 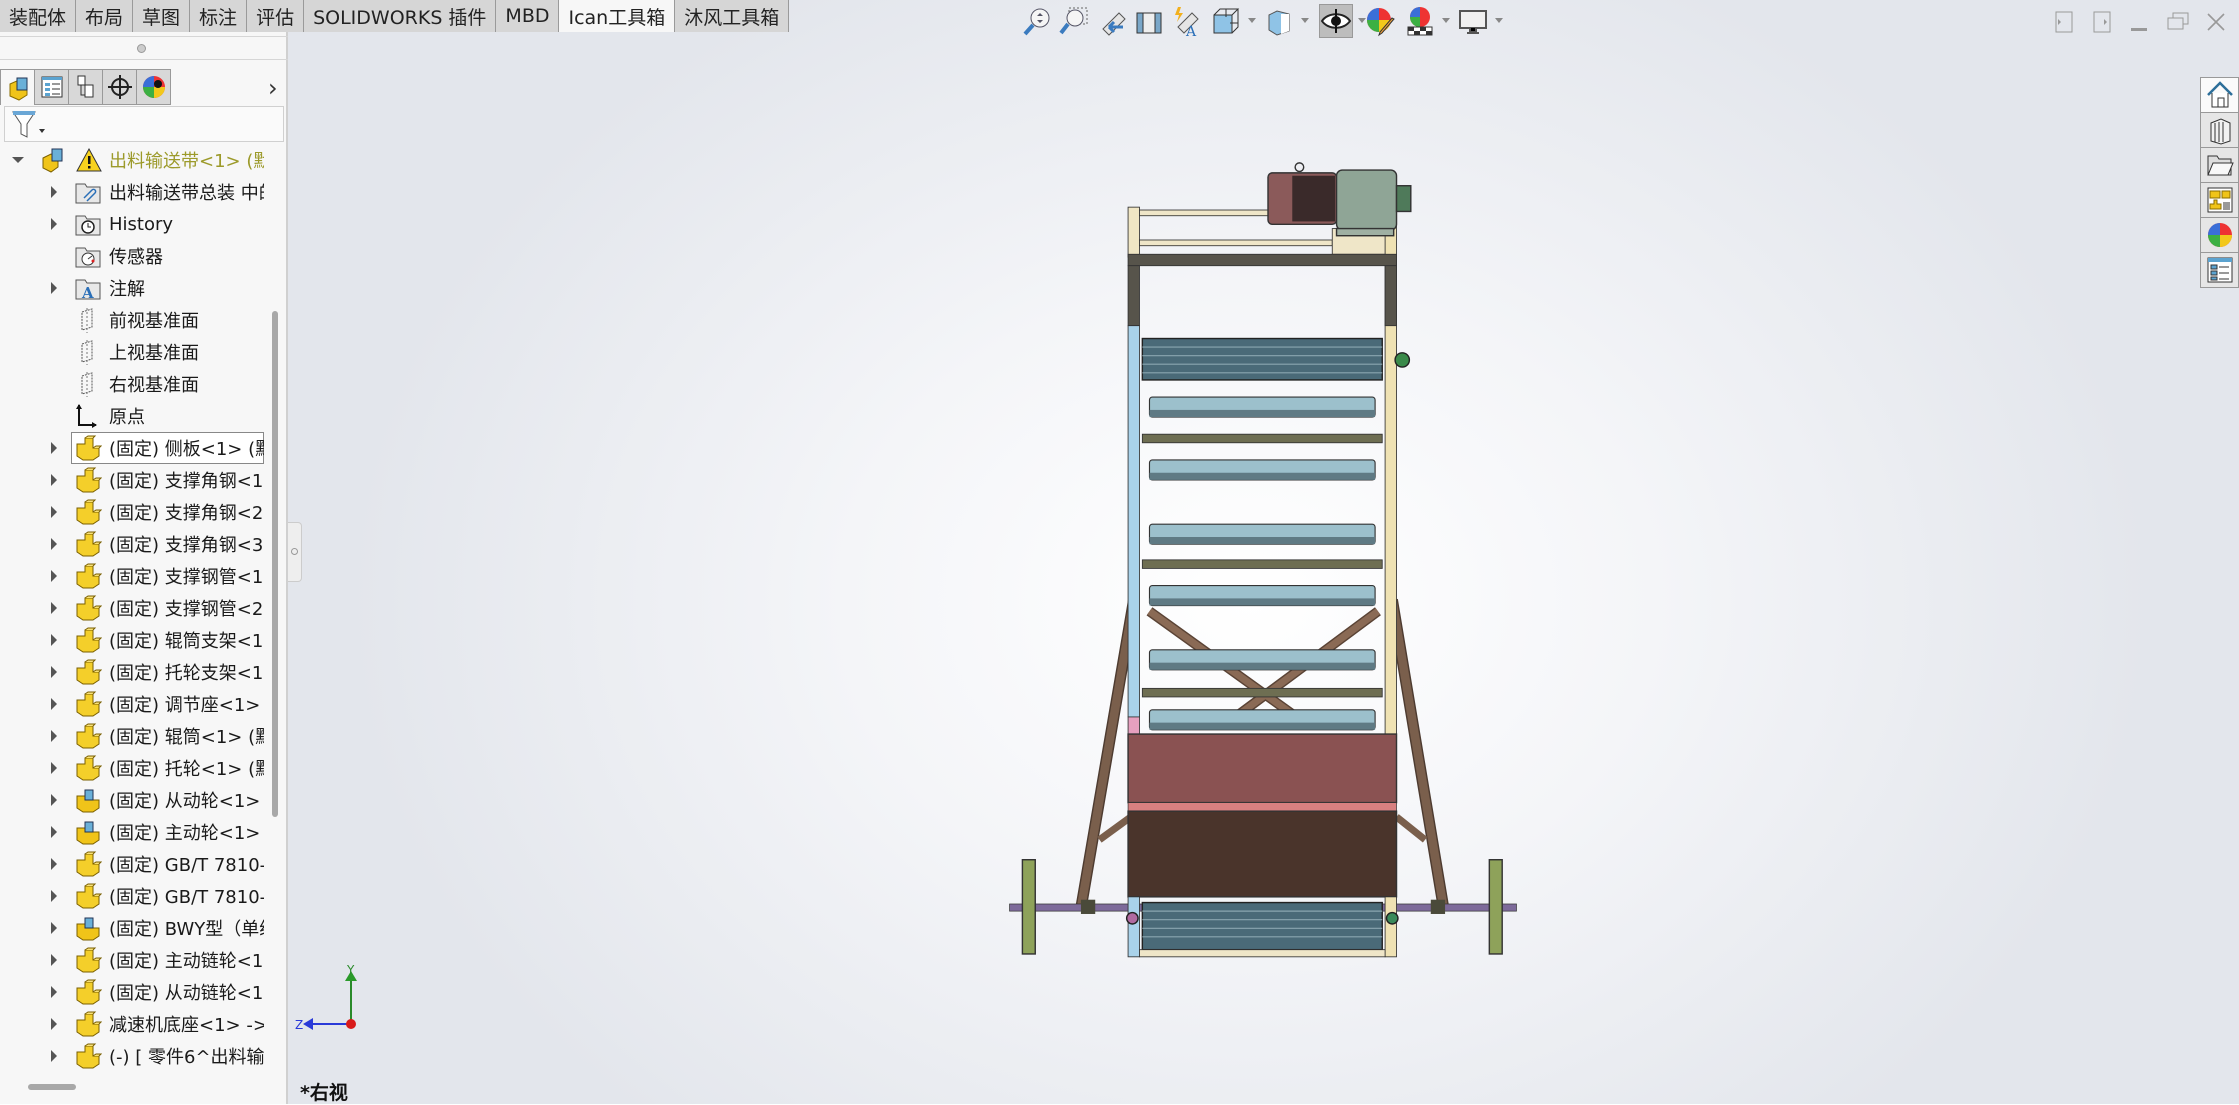 I want to click on triad-y-label: Y, so click(x=350, y=971).